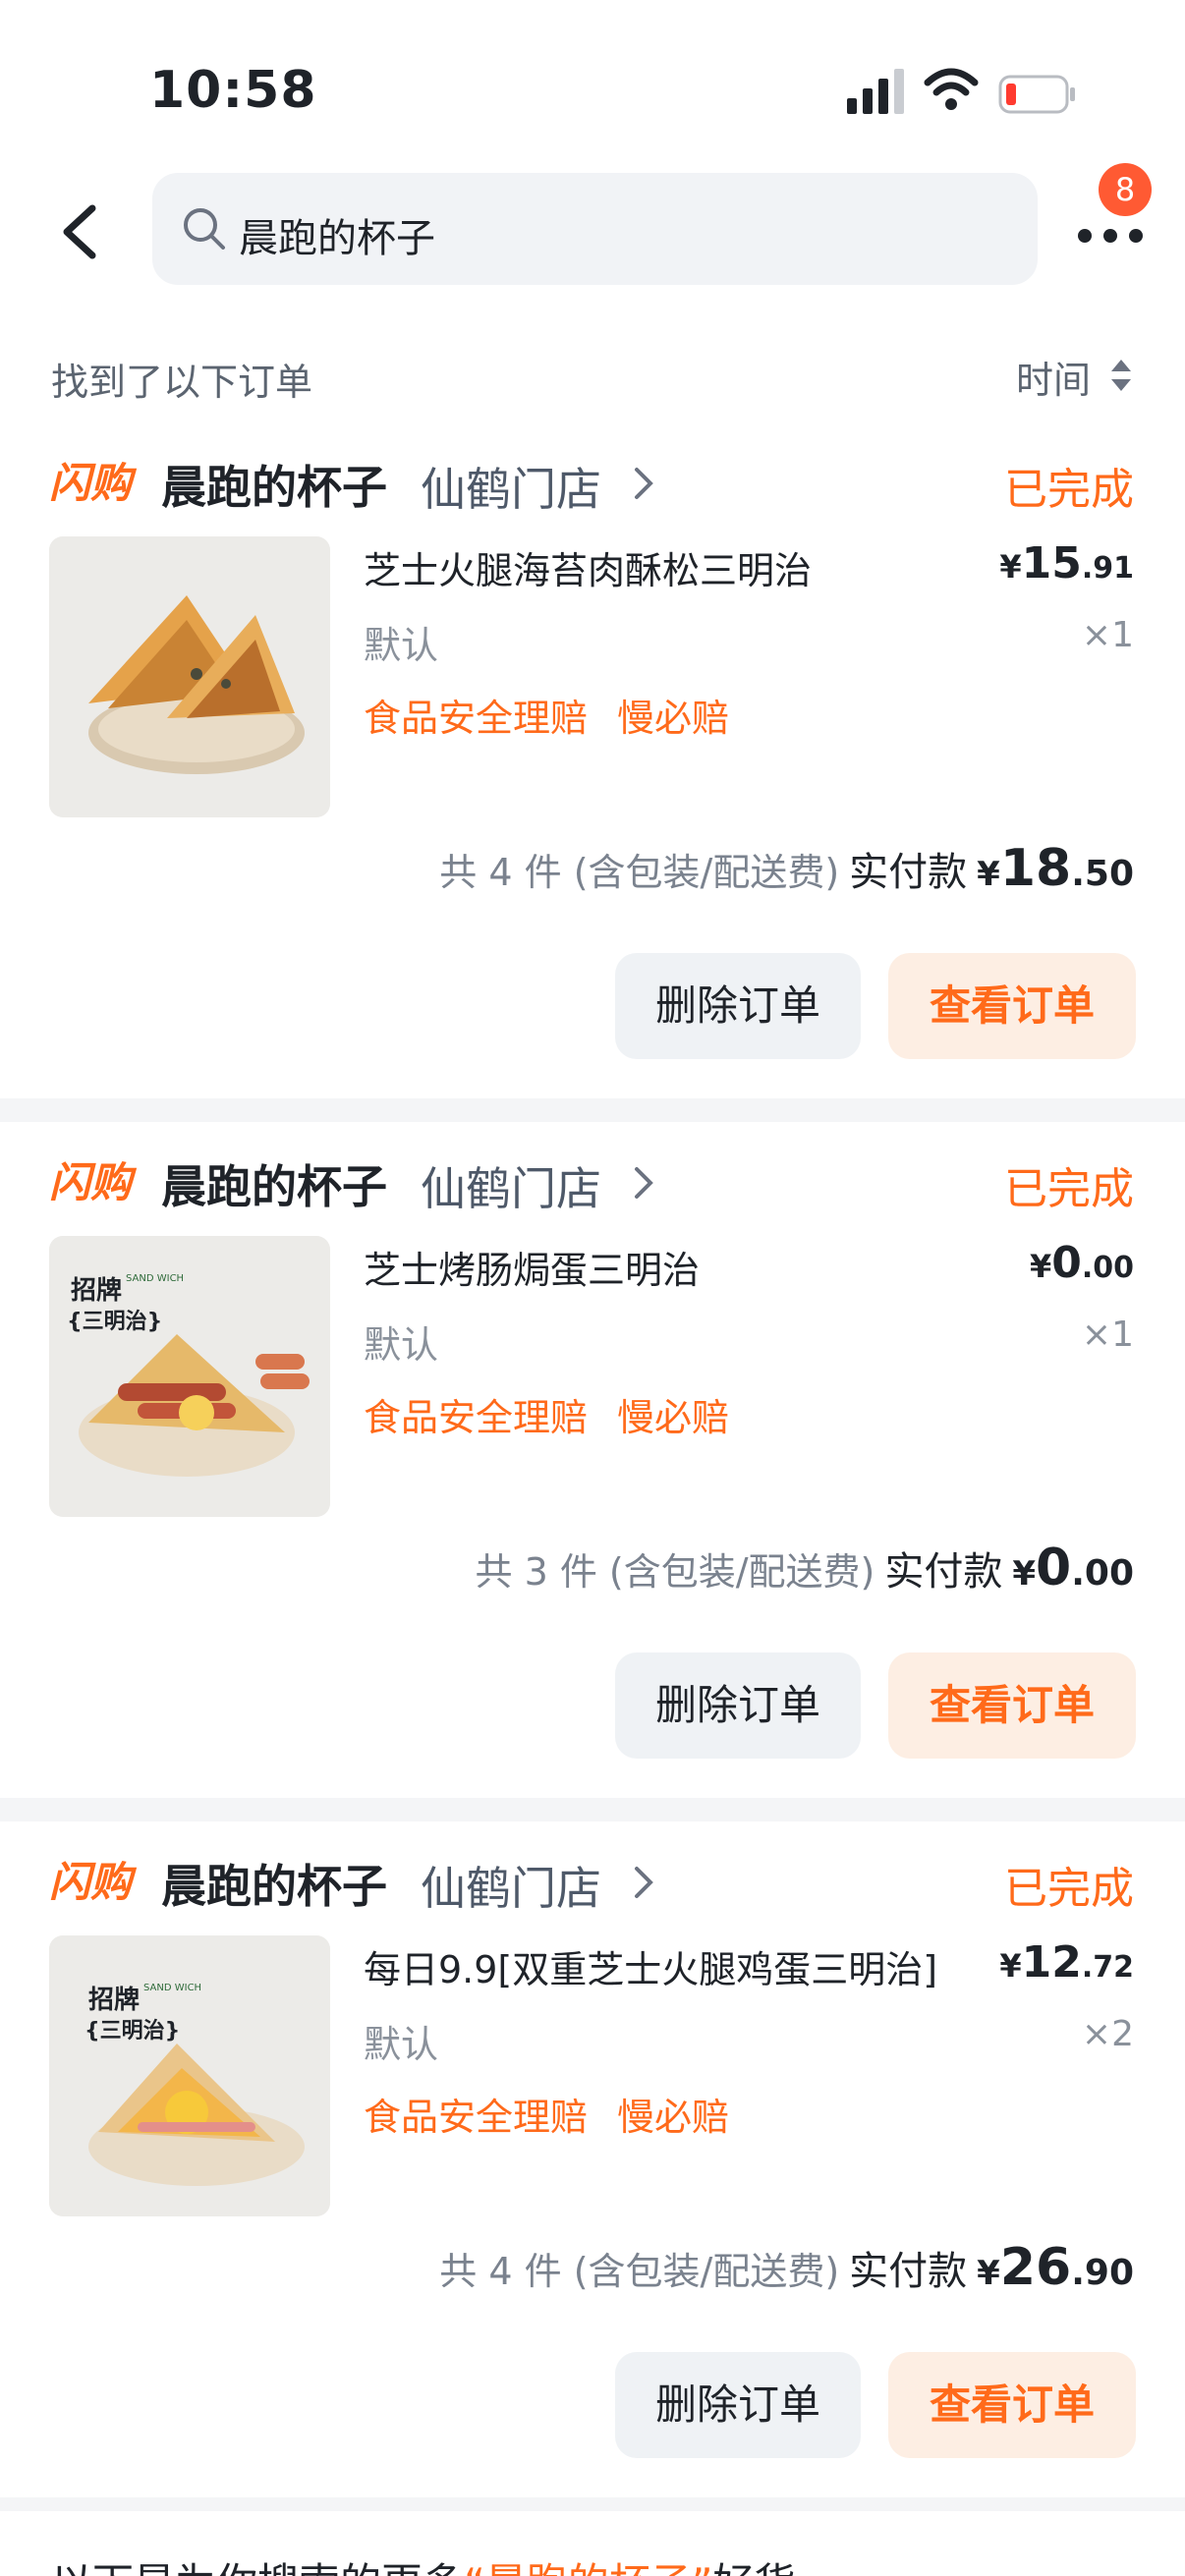 Image resolution: width=1185 pixels, height=2576 pixels. I want to click on status-bar: 10:58, so click(592, 83).